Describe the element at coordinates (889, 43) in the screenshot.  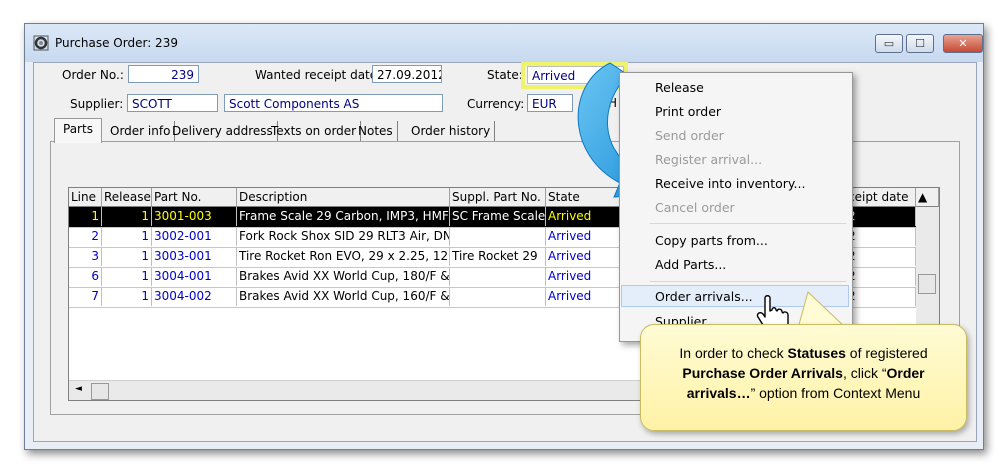
I see `minimize-button: ▭` at that location.